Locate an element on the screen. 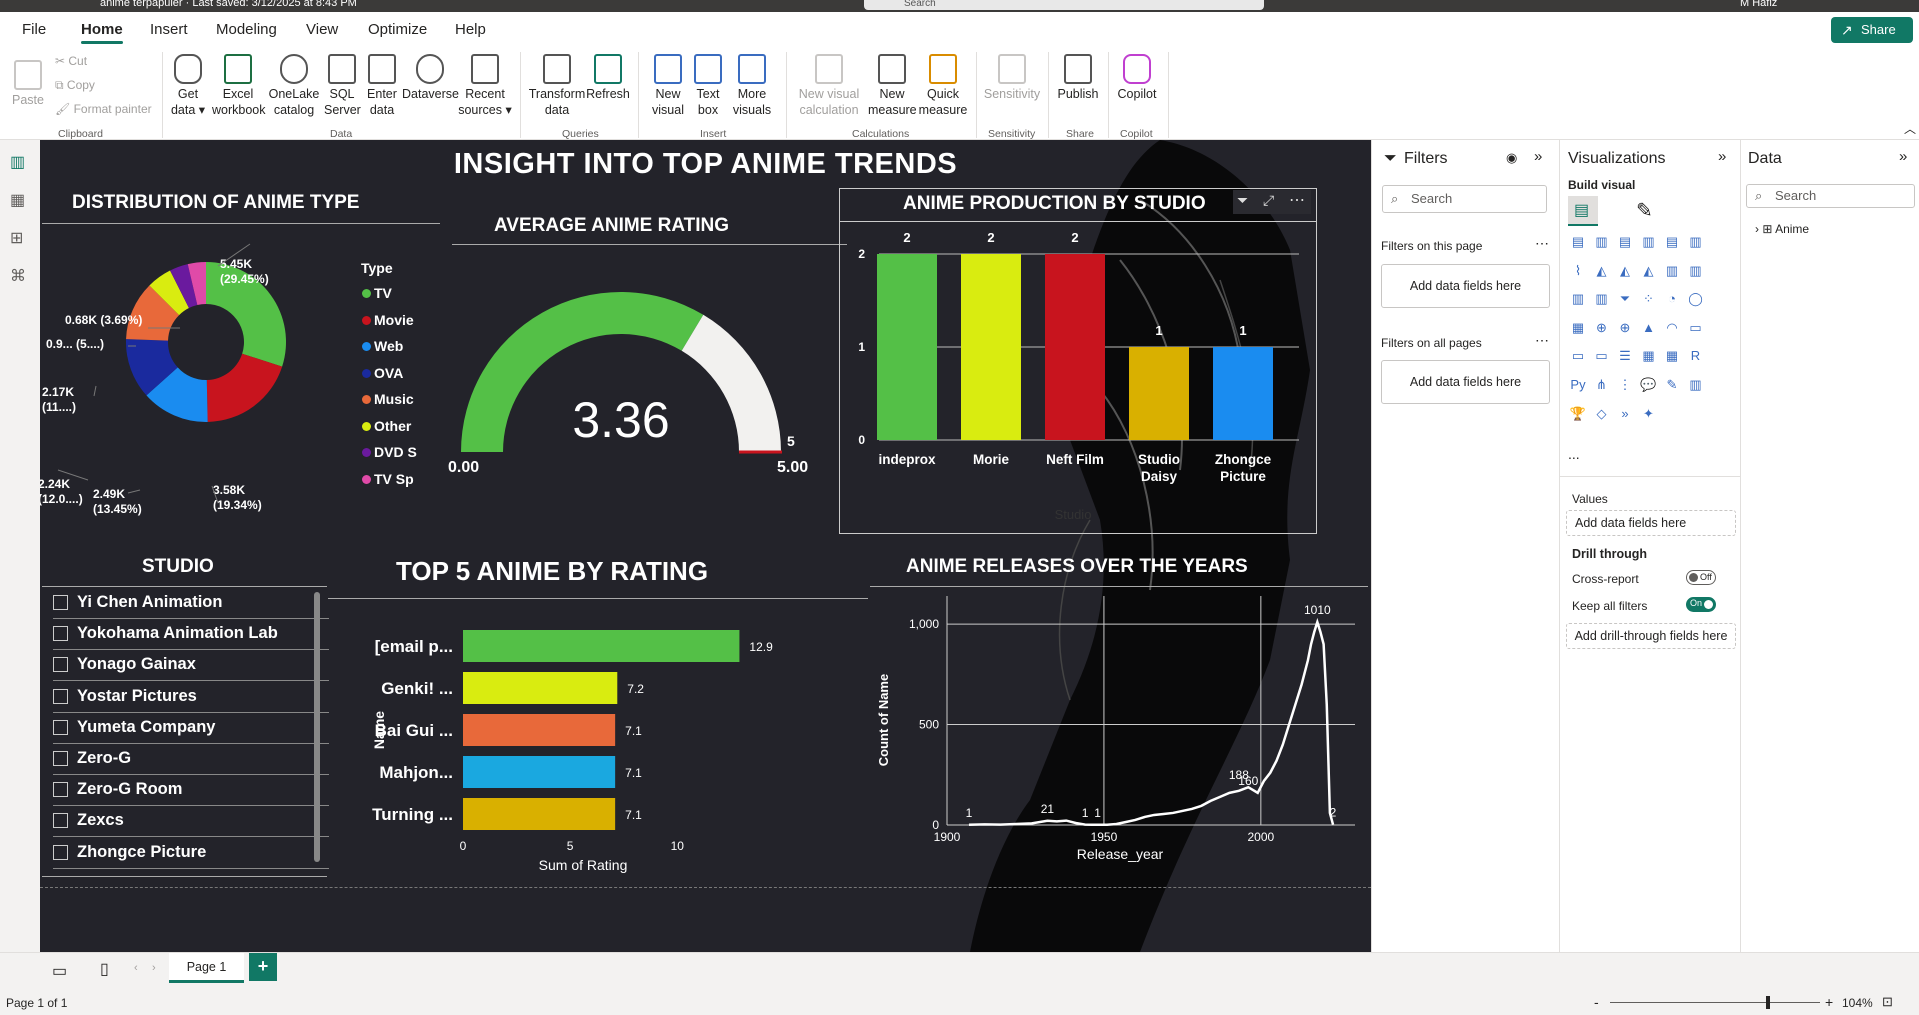 Image resolution: width=1919 pixels, height=1015 pixels. scatter-icon: ⁘ is located at coordinates (1649, 299).